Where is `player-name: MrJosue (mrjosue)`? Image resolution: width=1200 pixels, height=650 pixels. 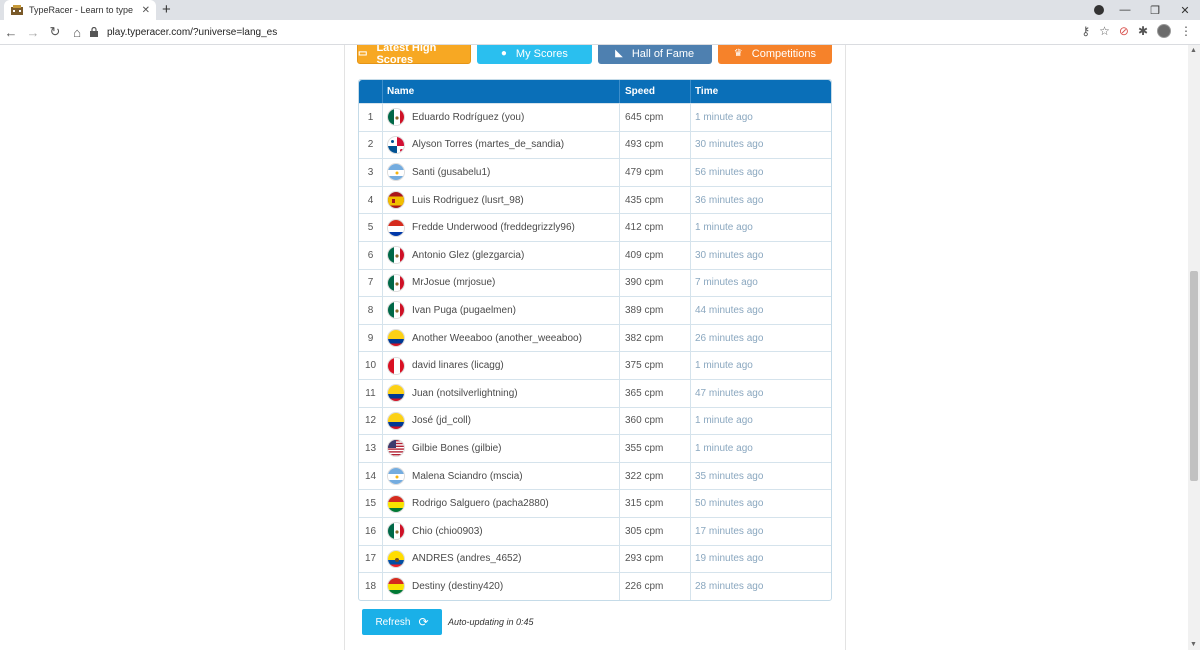 player-name: MrJosue (mrjosue) is located at coordinates (453, 282).